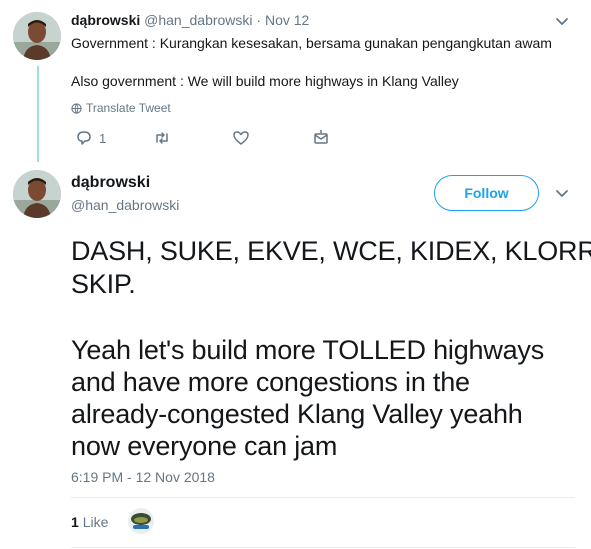 The width and height of the screenshot is (591, 549). What do you see at coordinates (76, 108) in the screenshot?
I see `globe-icon` at bounding box center [76, 108].